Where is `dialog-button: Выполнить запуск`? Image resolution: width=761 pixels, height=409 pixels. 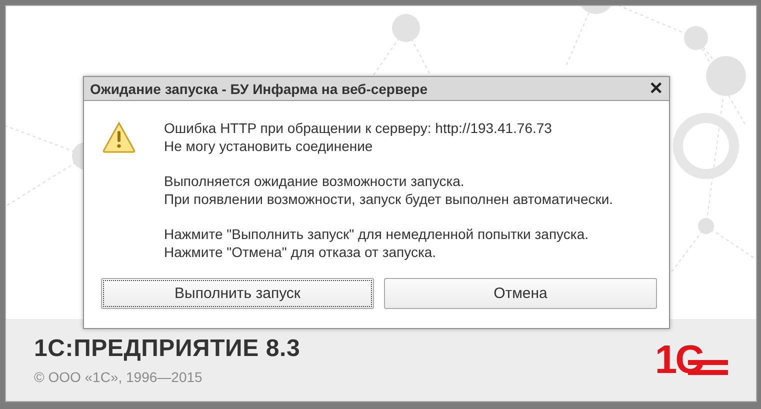
dialog-button: Выполнить запуск is located at coordinates (237, 293).